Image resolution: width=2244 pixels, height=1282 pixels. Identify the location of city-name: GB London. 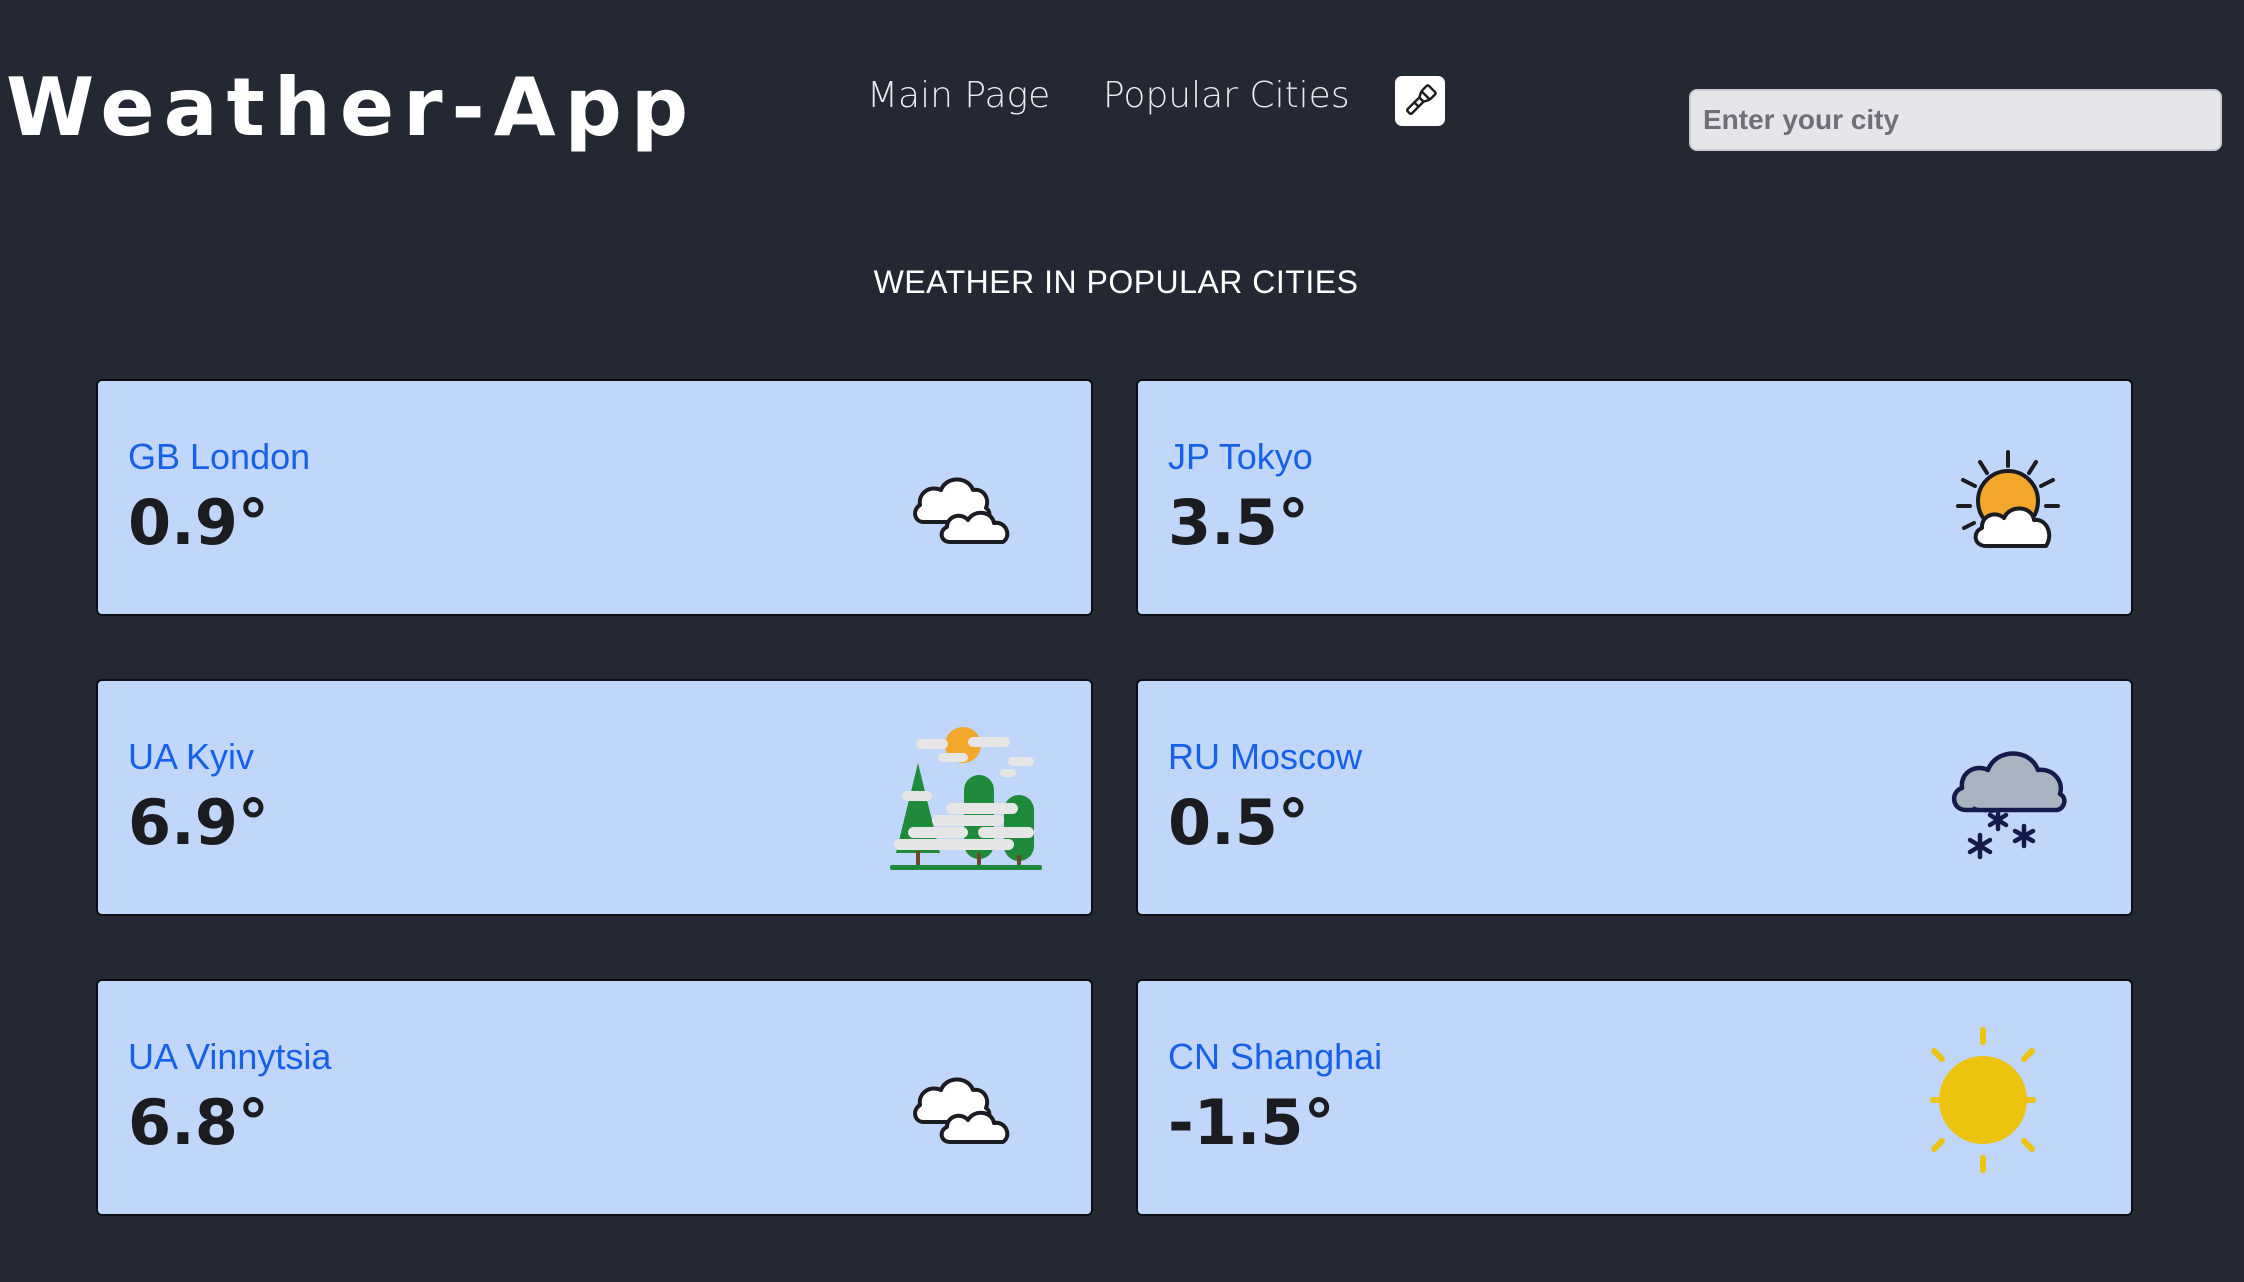
(219, 456).